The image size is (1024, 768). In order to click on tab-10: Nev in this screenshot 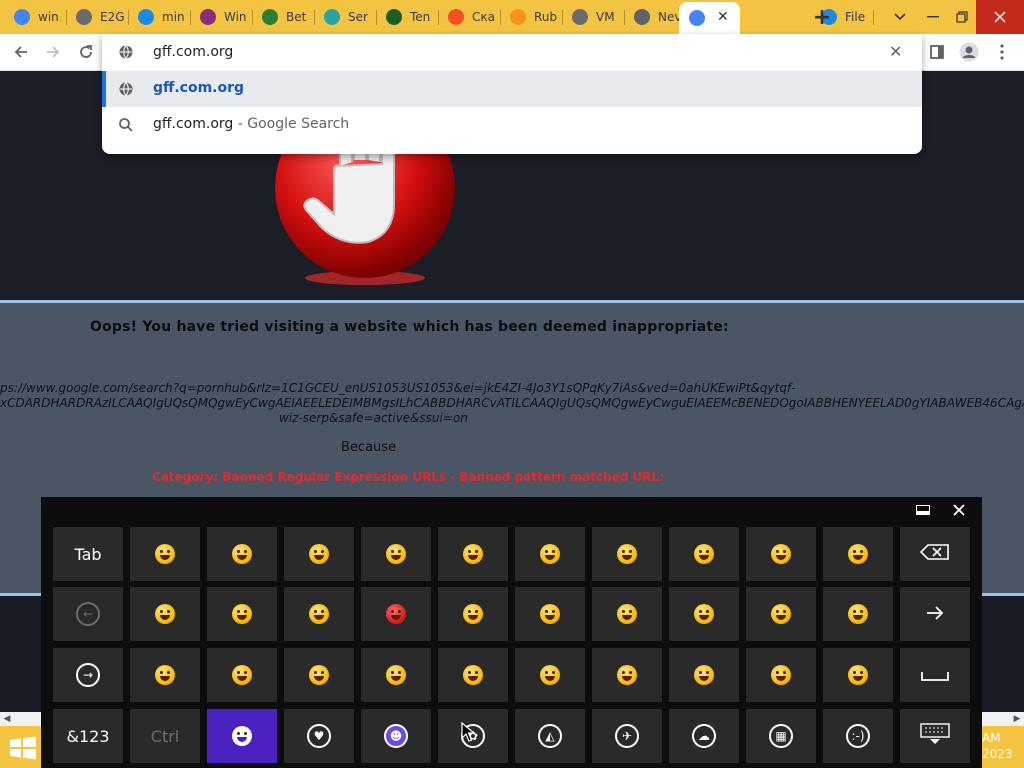, I will do `click(653, 17)`.